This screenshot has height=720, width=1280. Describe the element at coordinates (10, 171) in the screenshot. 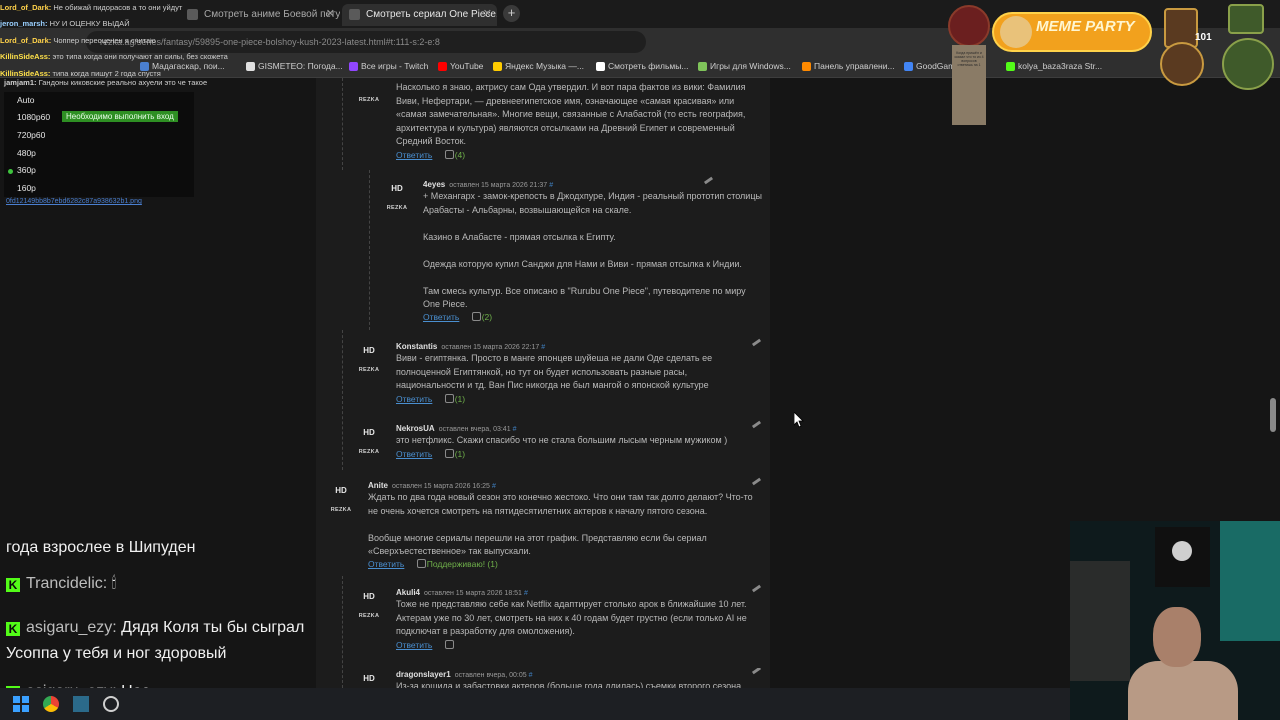

I see `selected-dot-icon` at that location.